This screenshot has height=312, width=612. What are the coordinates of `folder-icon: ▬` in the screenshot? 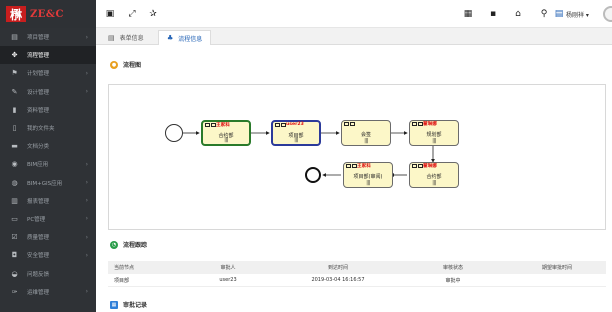 It's located at (14, 146).